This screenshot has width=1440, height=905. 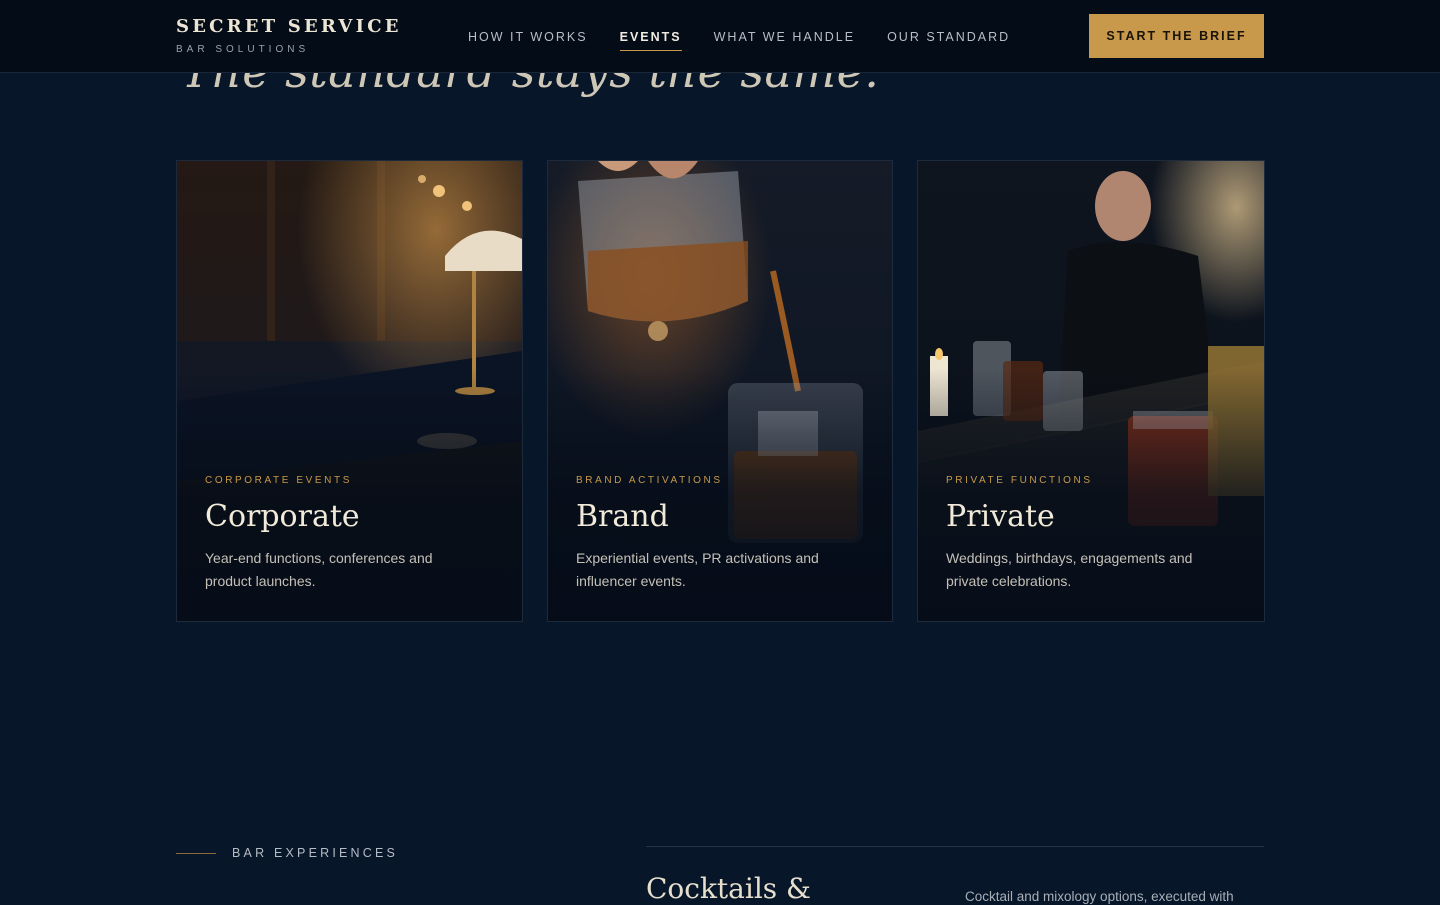 I want to click on section-label-line, so click(x=196, y=853).